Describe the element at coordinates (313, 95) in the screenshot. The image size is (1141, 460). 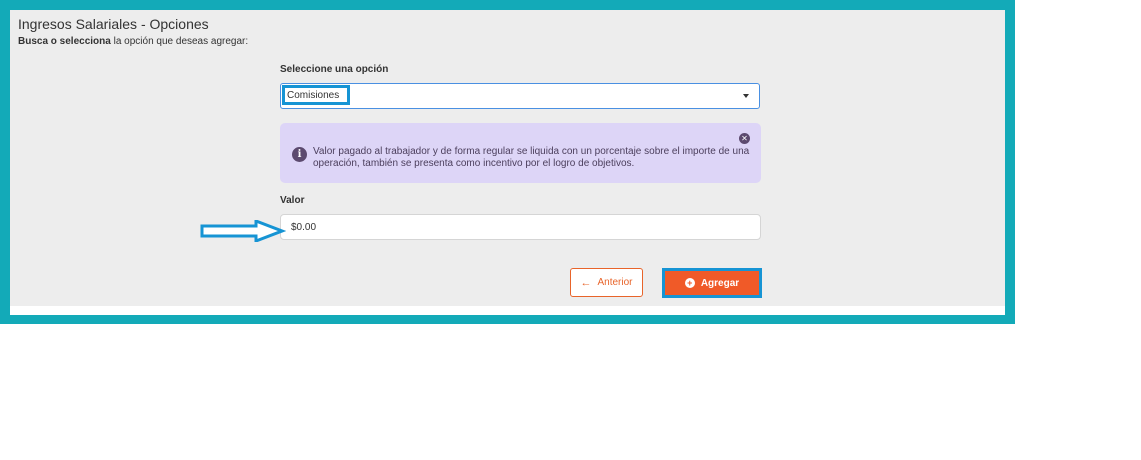
I see `select-value: Comisiones` at that location.